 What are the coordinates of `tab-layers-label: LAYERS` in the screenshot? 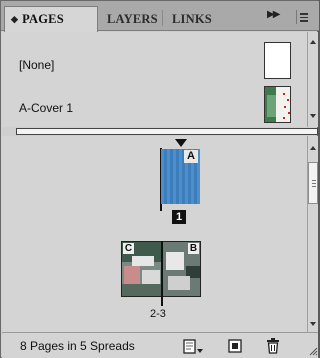 It's located at (132, 18).